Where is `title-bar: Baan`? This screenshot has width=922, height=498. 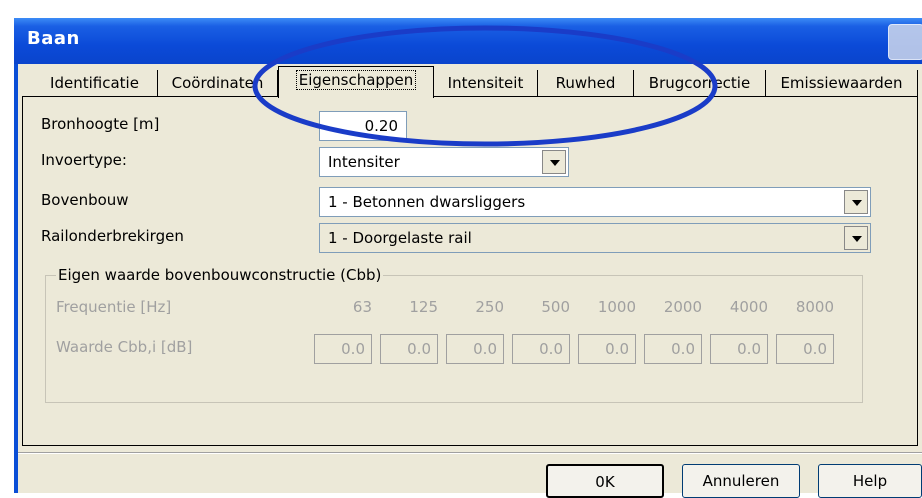 title-bar: Baan is located at coordinates (468, 41).